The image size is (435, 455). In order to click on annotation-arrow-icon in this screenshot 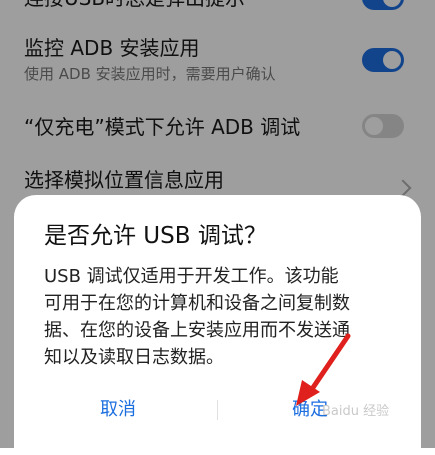, I will do `click(323, 369)`.